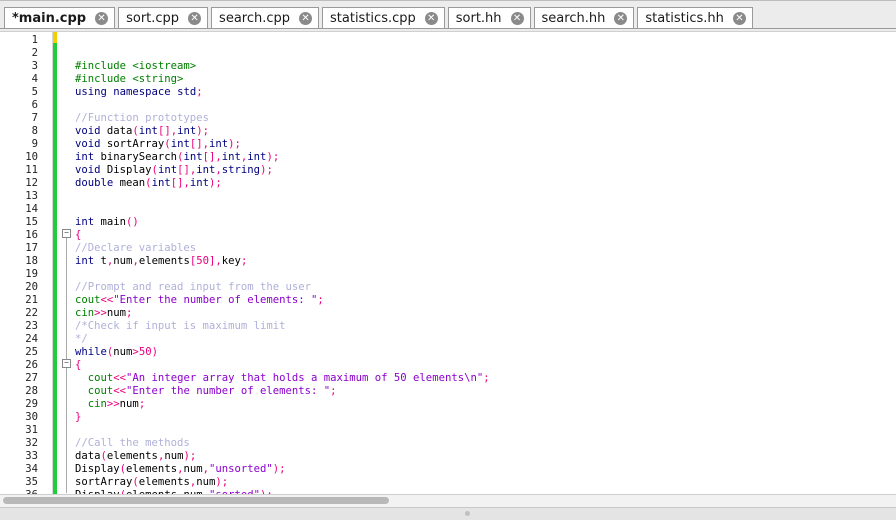 The width and height of the screenshot is (896, 520). I want to click on line-number: 27, so click(31, 378).